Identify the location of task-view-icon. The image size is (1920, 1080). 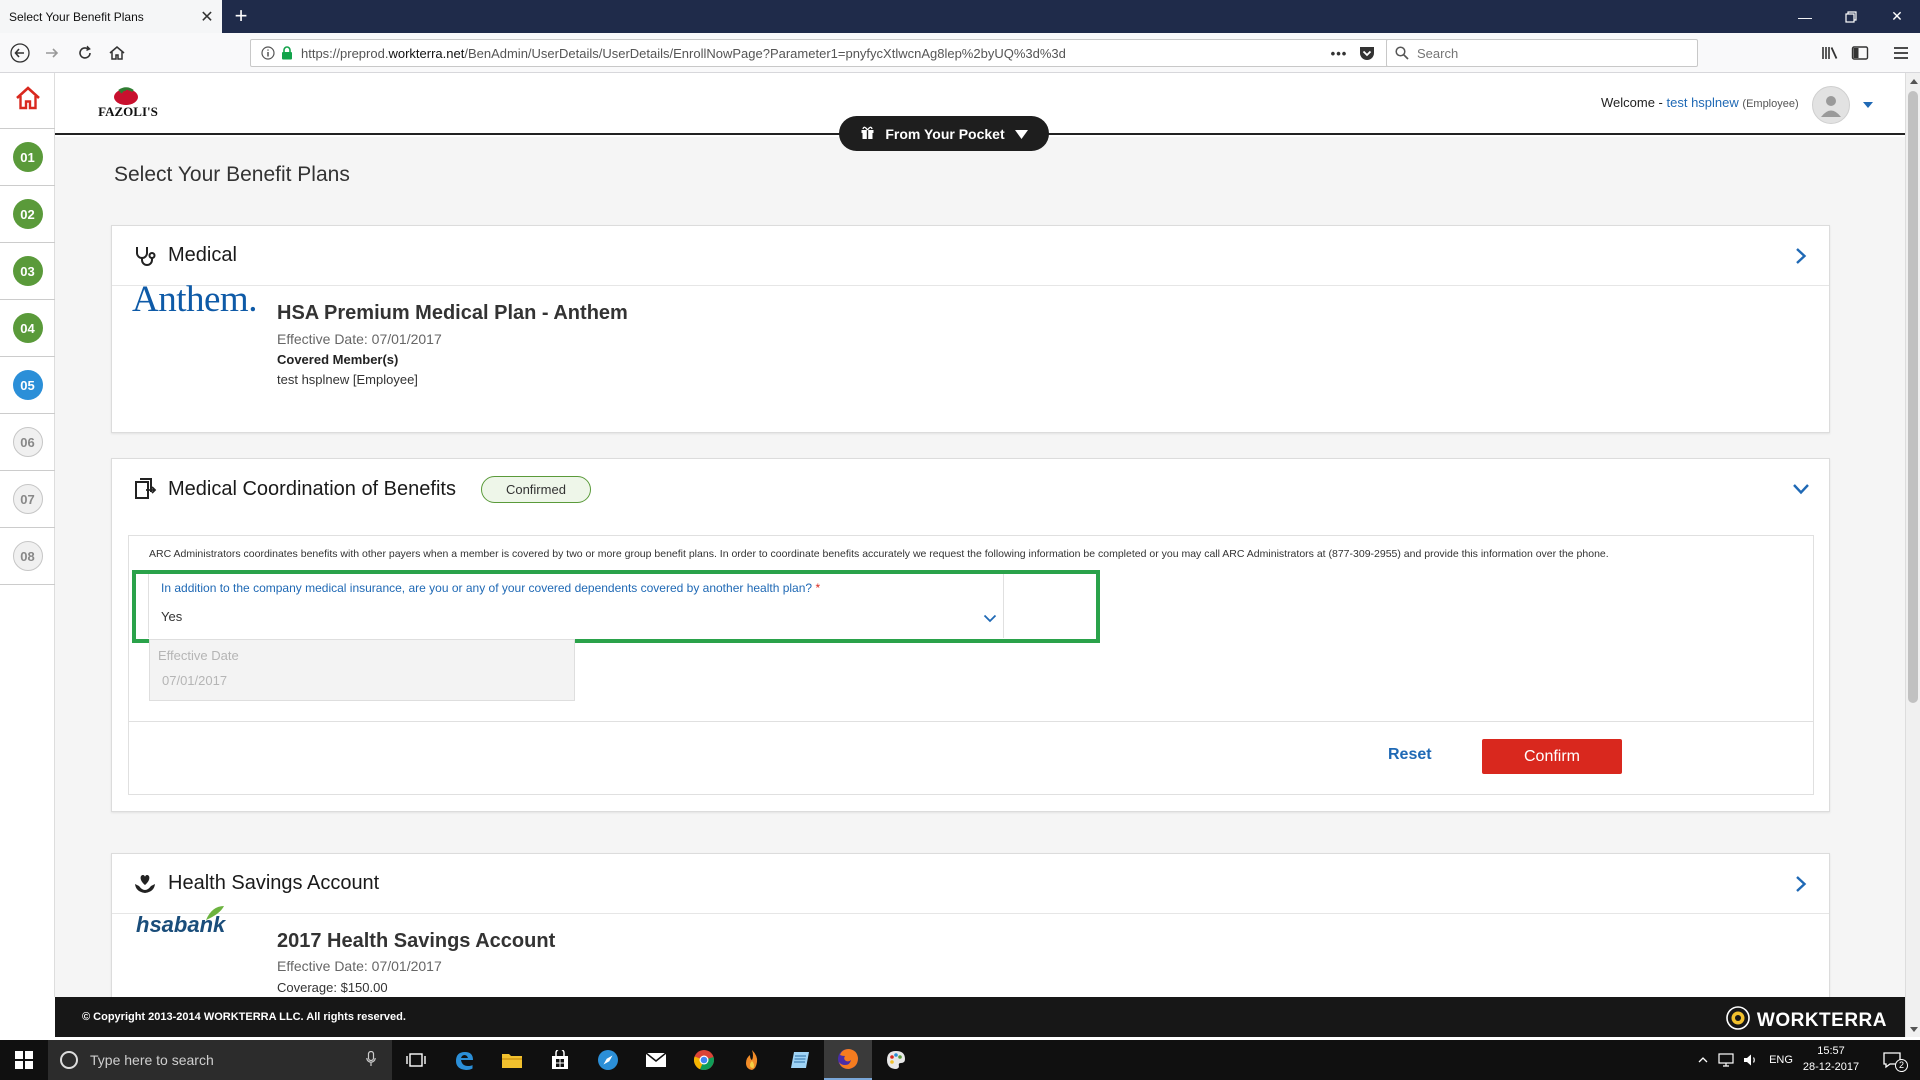
(416, 1060).